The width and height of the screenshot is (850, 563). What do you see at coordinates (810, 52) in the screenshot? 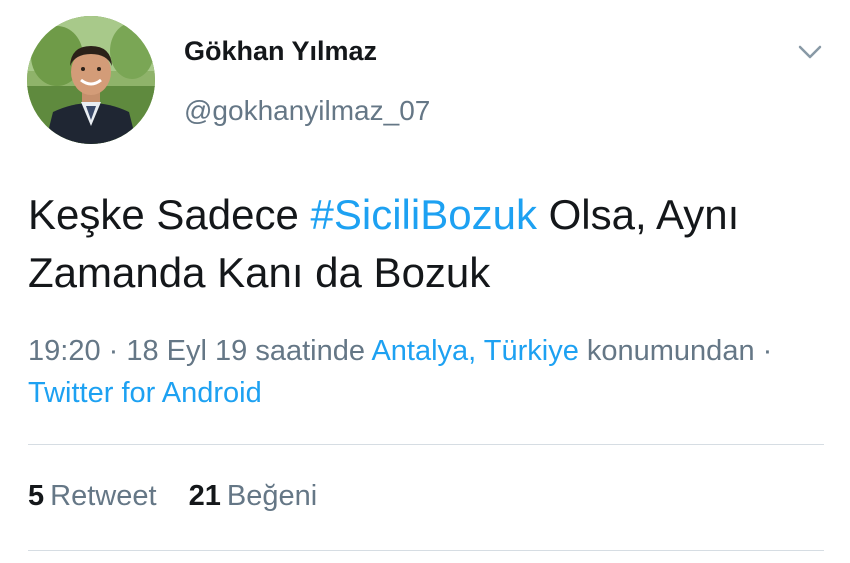
I see `chevron-down-icon` at bounding box center [810, 52].